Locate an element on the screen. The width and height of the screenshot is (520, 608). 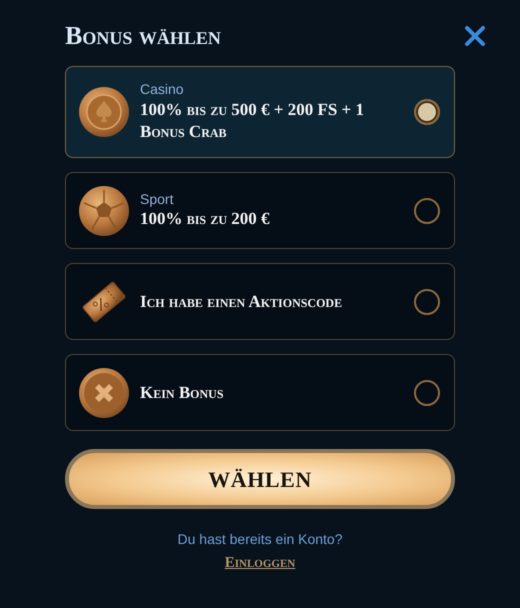
option-label: 100% bis zu 200 € is located at coordinates (205, 219).